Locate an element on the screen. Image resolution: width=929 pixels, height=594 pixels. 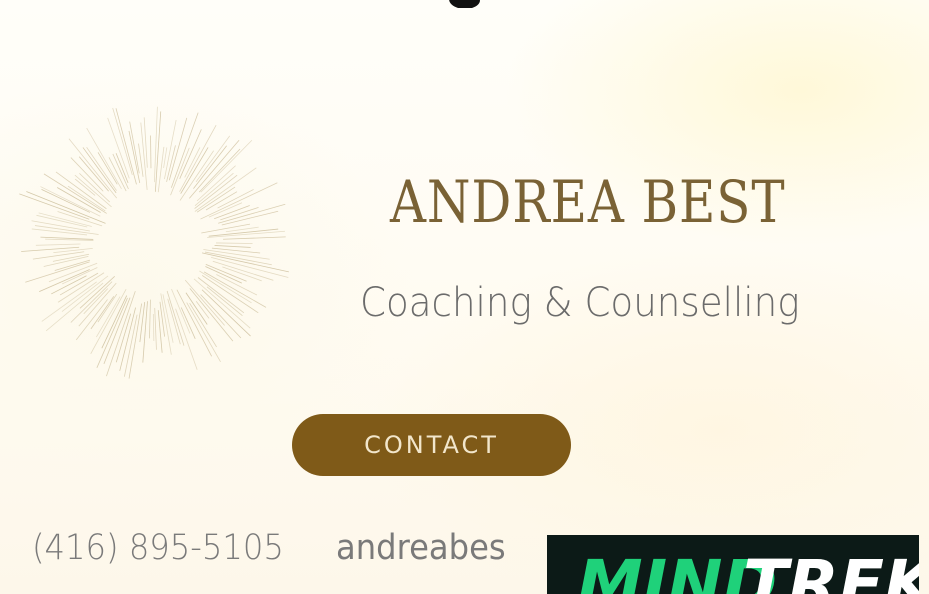
brand-tagline: Coaching & Counselling is located at coordinates (580, 303).